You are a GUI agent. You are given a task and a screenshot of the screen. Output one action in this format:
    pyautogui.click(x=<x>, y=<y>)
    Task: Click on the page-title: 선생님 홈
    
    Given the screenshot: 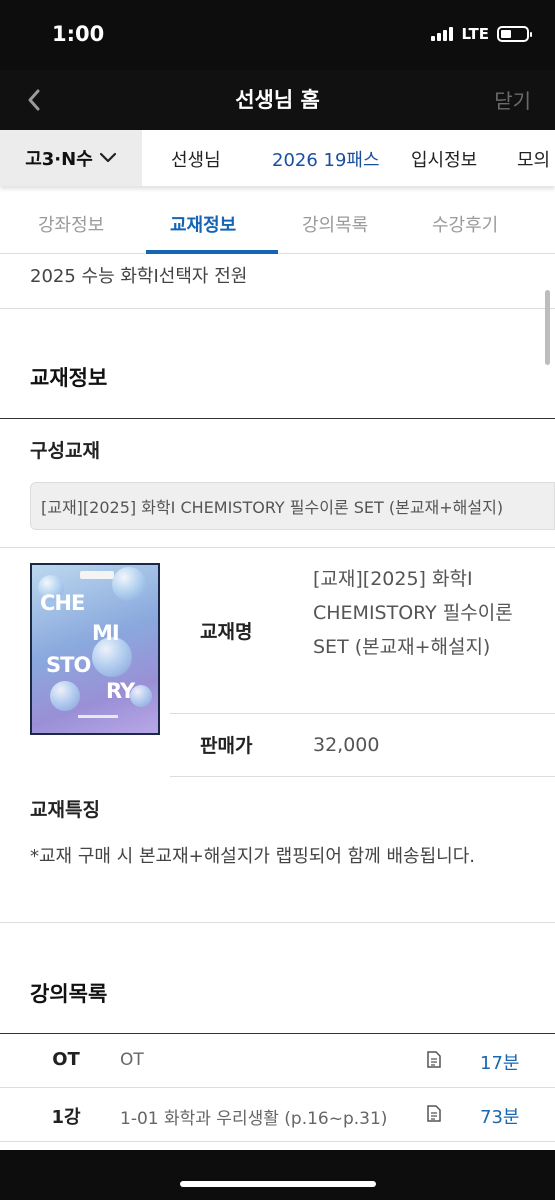 What is the action you would take?
    pyautogui.click(x=277, y=100)
    